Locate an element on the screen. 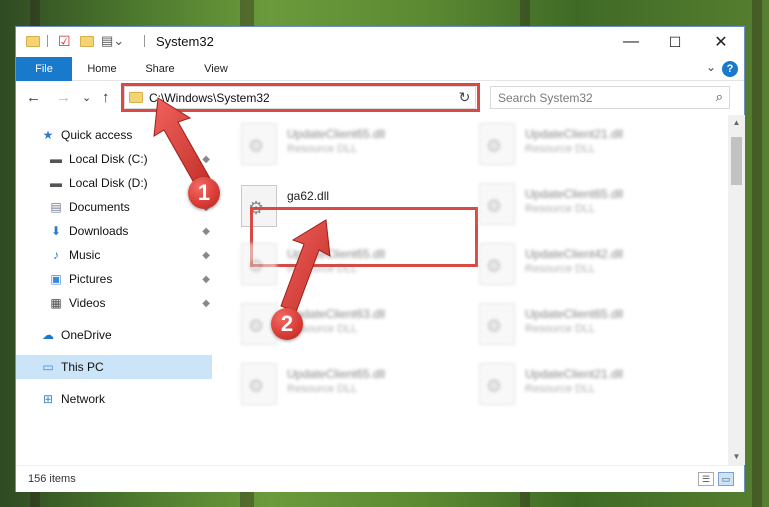  sidebar-item-videos: ▦ Videos ◆ is located at coordinates (114, 303).